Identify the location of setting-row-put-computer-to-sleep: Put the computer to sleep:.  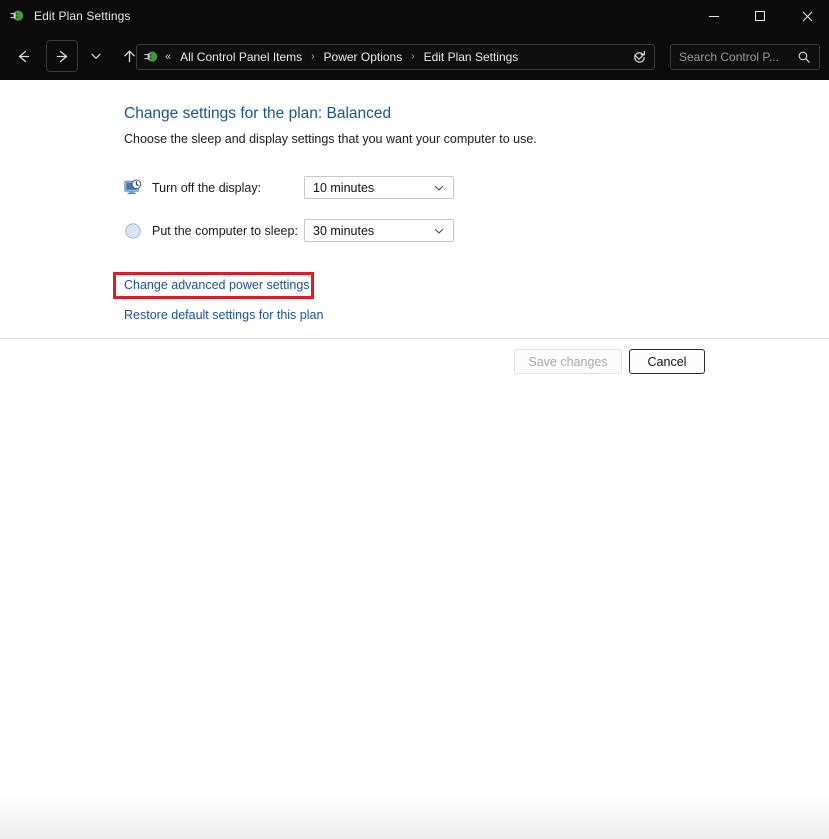
(211, 231).